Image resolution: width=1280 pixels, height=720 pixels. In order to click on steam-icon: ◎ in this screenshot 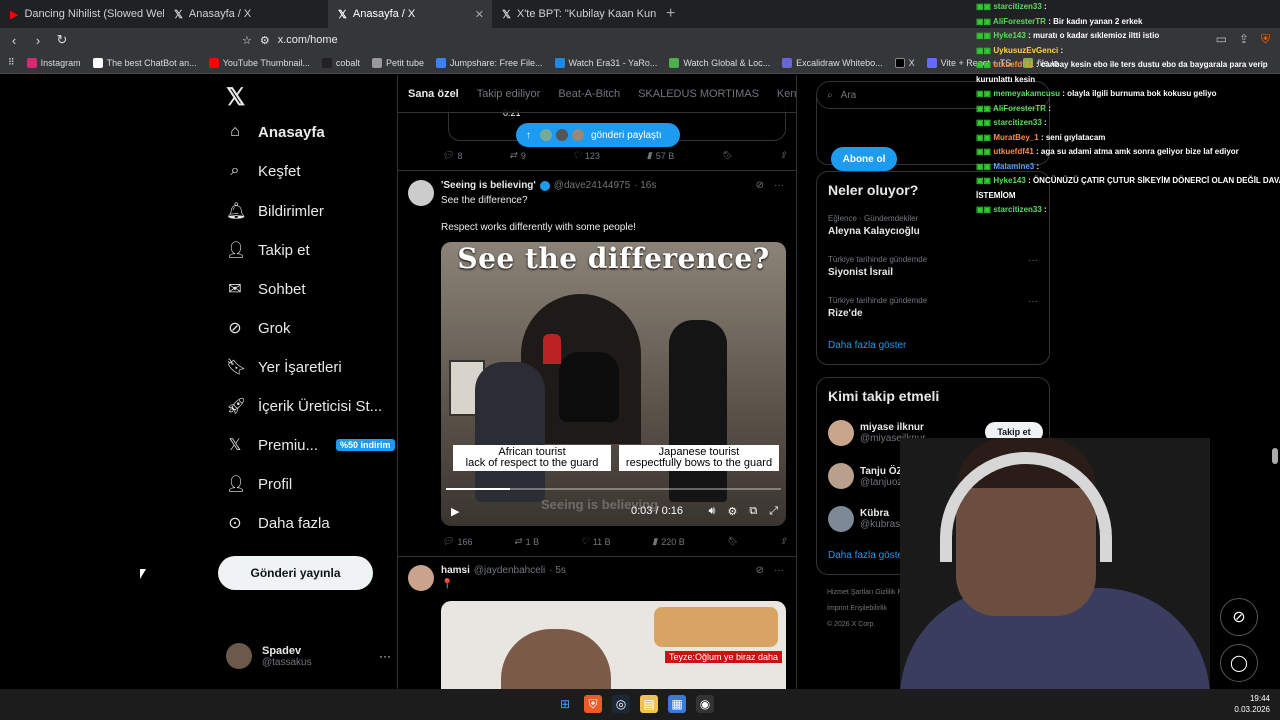, I will do `click(621, 704)`.